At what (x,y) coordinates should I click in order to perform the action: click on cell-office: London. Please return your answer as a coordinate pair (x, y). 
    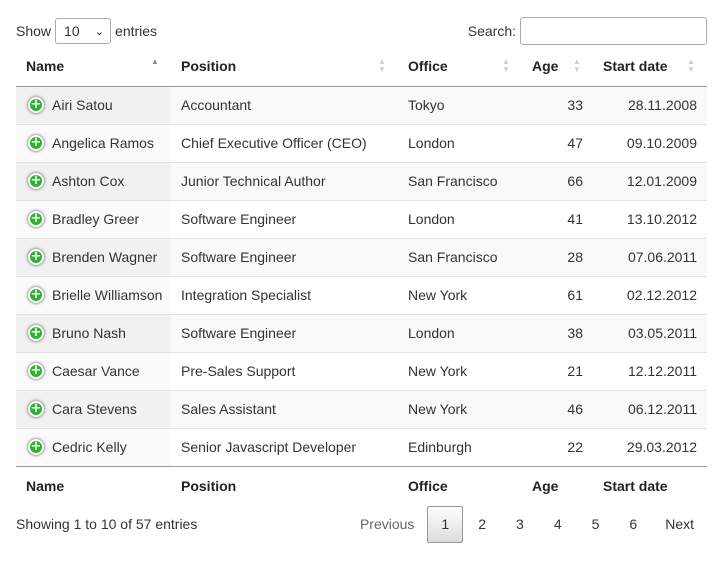
    Looking at the image, I should click on (460, 142).